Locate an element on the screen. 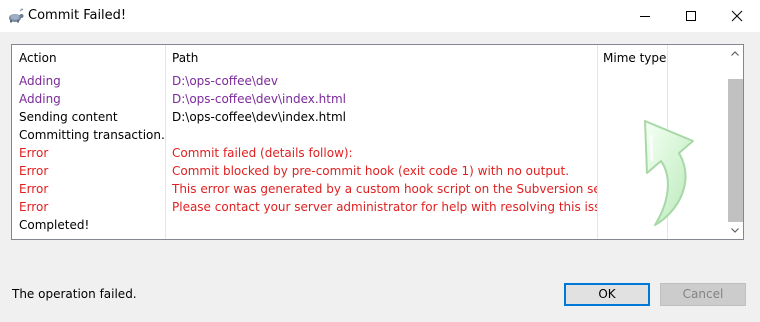 The height and width of the screenshot is (322, 760). list-item: Adding D:\ops-coffee\dev\index.html is located at coordinates (372, 99).